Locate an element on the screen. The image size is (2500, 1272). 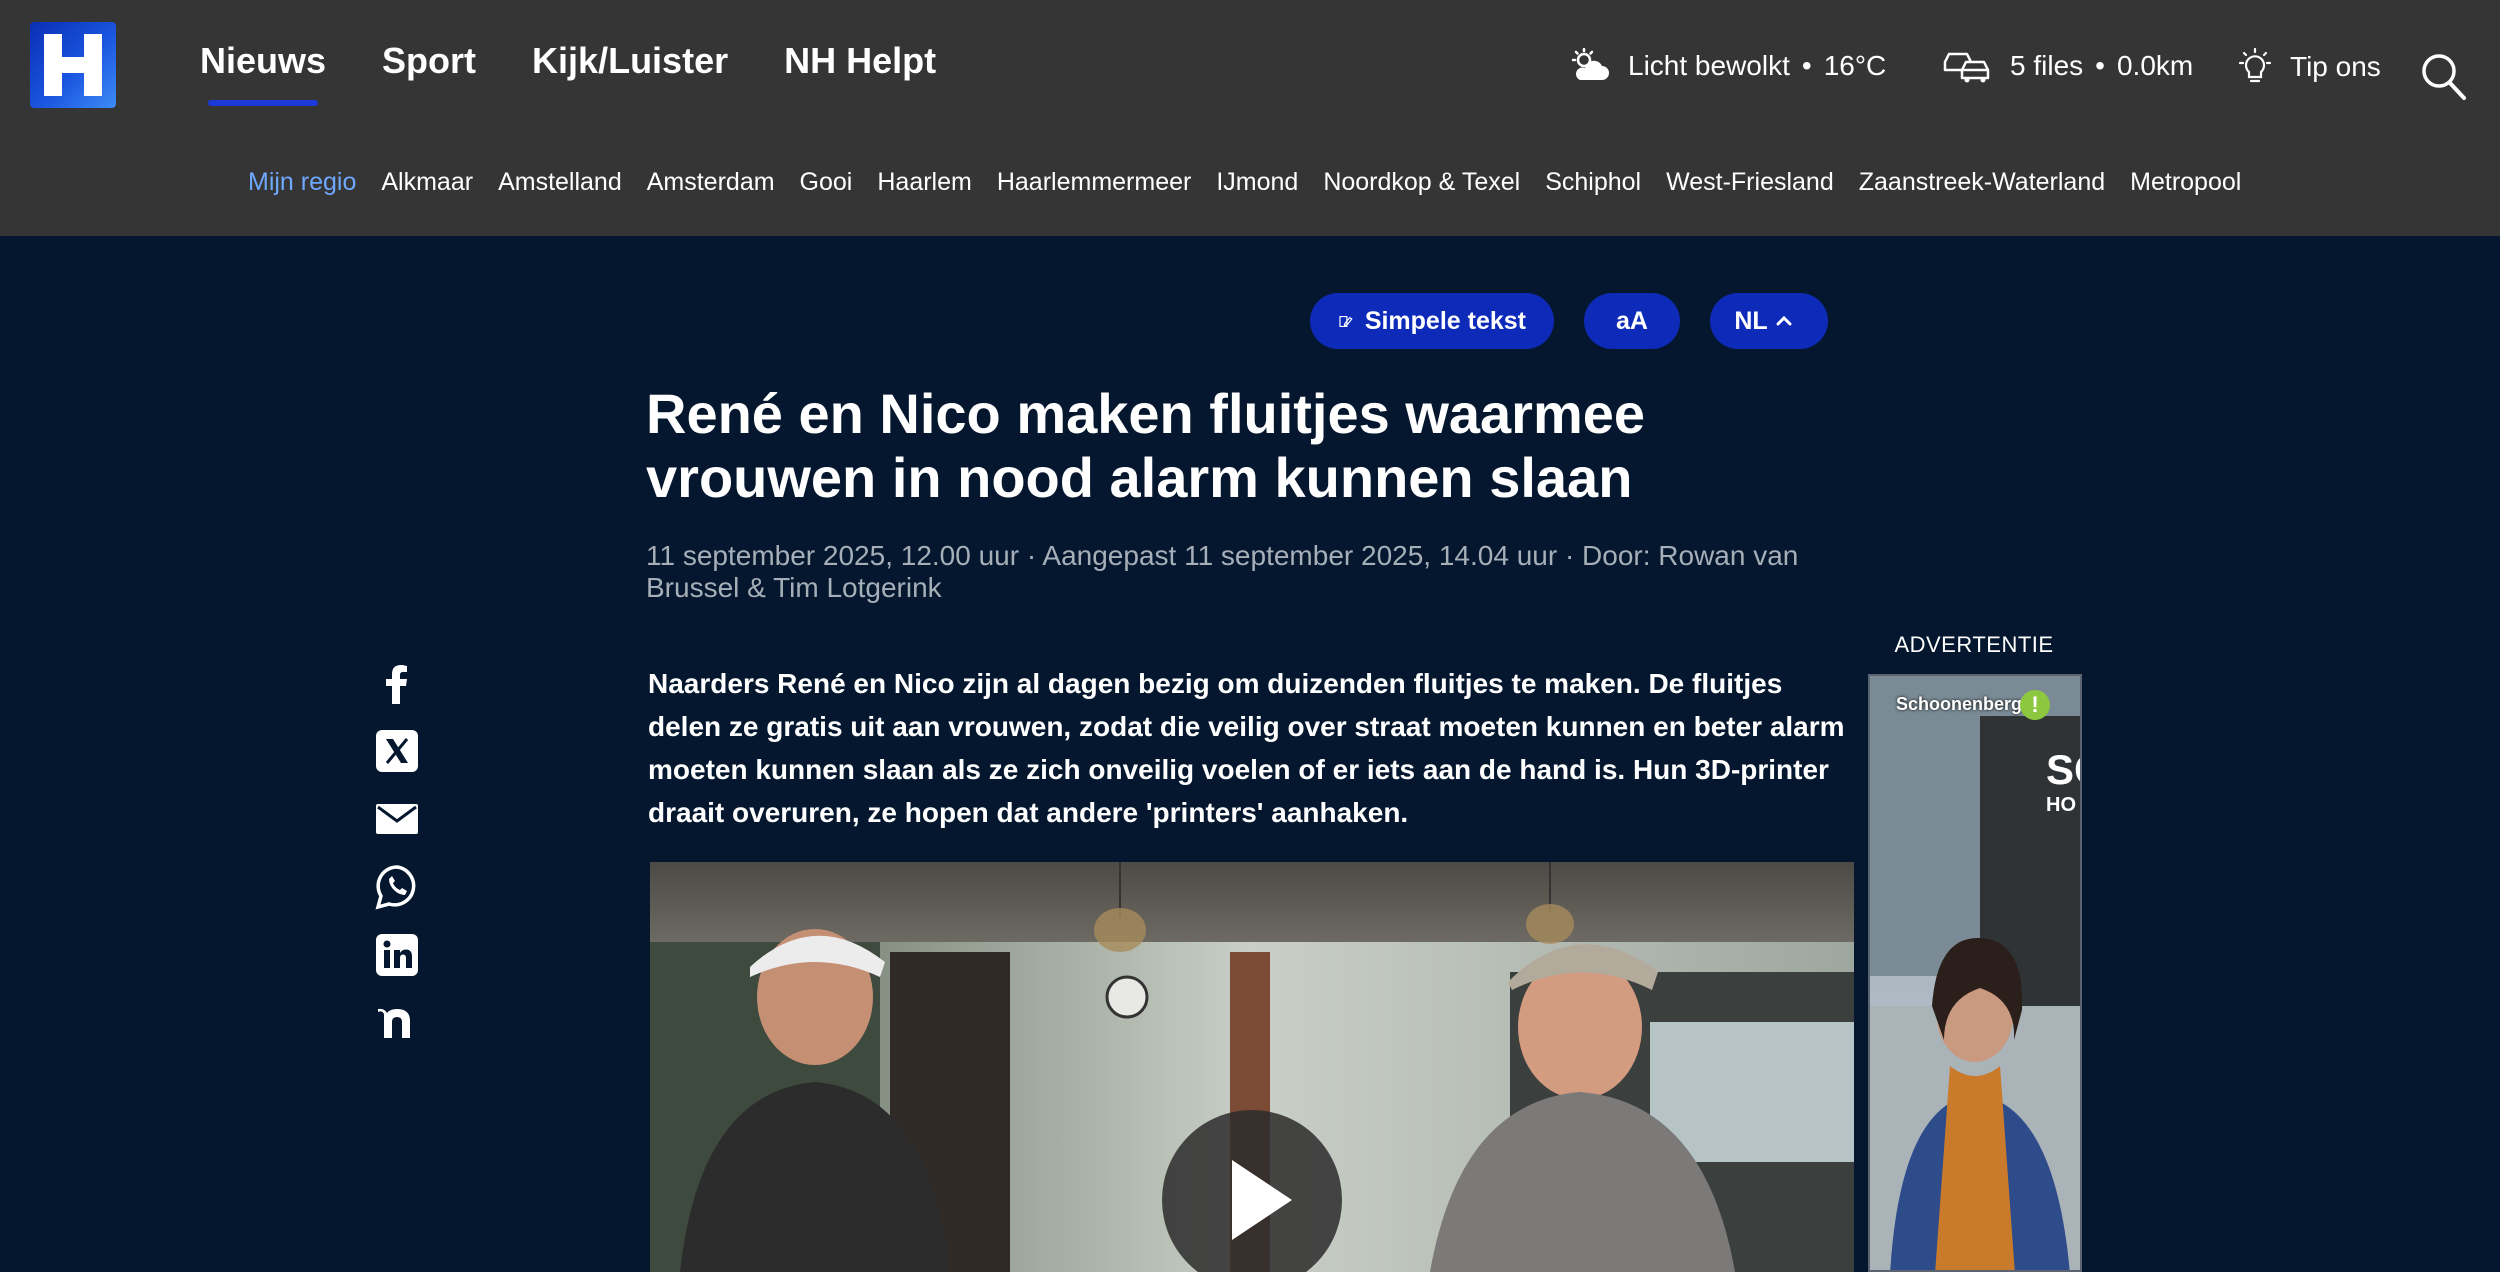
region-schiphol: Schiphol is located at coordinates (1593, 182).